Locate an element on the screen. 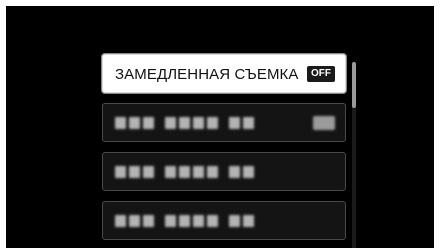 This screenshot has width=440, height=251. menu-item-slow-motion: ЗАМЕДЛЕННАЯ СЪЕМКА OFF is located at coordinates (224, 73).